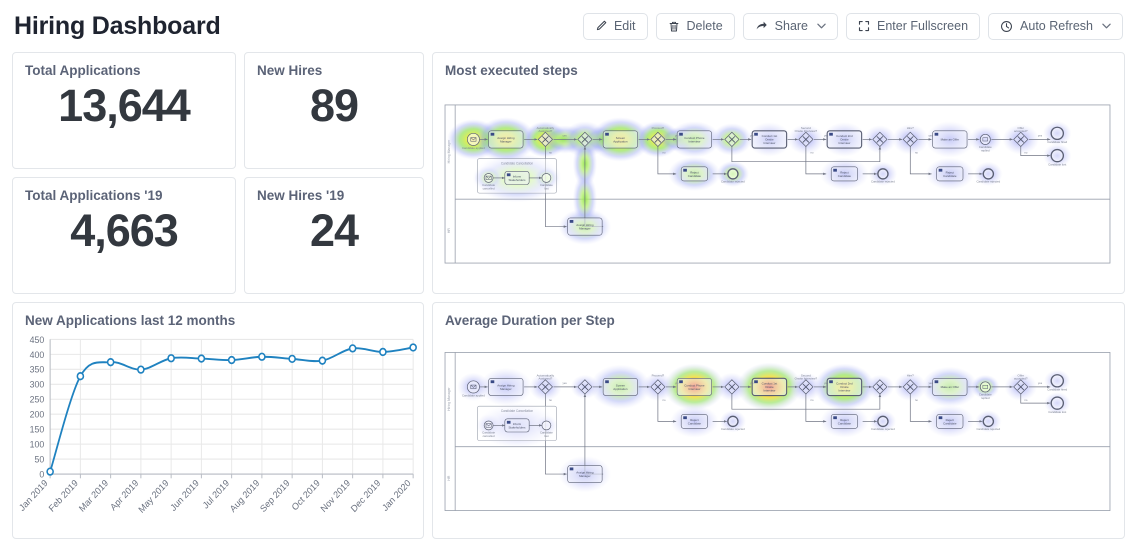 Image resolution: width=1137 pixels, height=549 pixels. I want to click on kpi-card-new-hires-2019: New Hires '19 24, so click(334, 235).